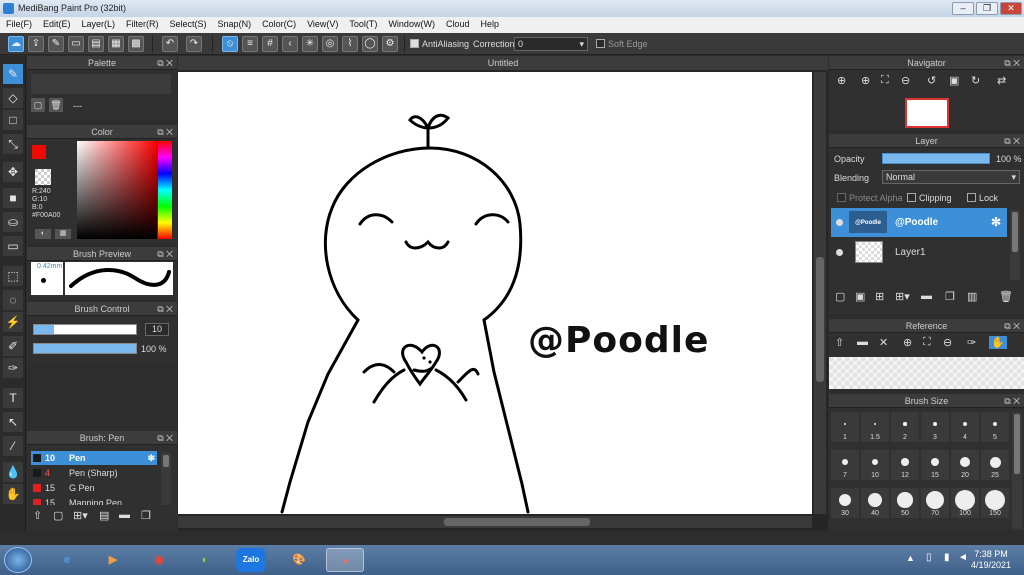 The width and height of the screenshot is (1024, 575). Describe the element at coordinates (370, 44) in the screenshot. I see `ellipse-snap-icon: ◯` at that location.